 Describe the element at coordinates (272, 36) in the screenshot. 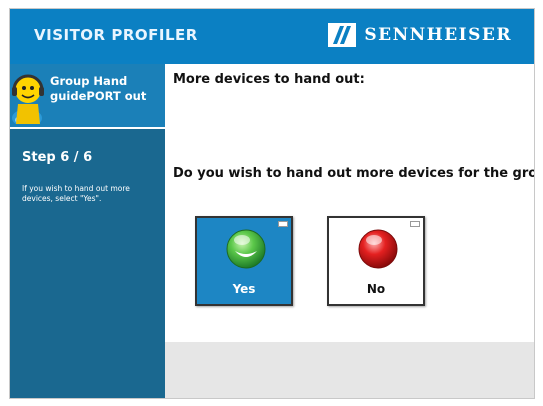

I see `header-bar: VISITOR PROFILER SENNHEISER` at that location.